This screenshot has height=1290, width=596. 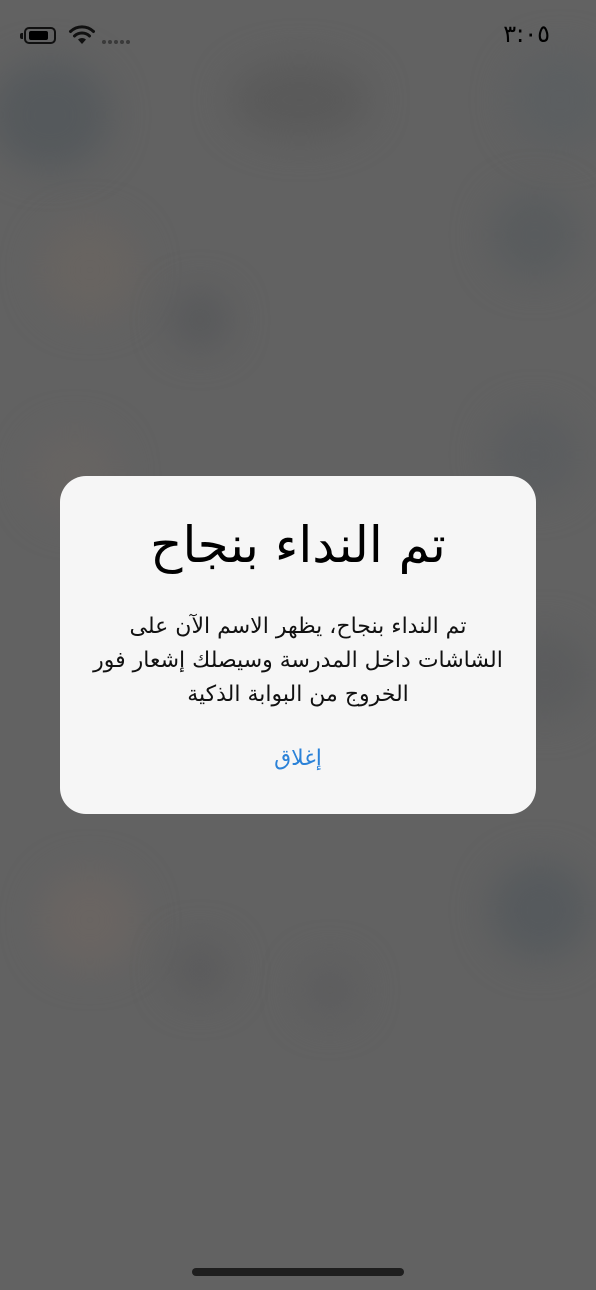 I want to click on status-time: ٣:٠٥, so click(x=526, y=34).